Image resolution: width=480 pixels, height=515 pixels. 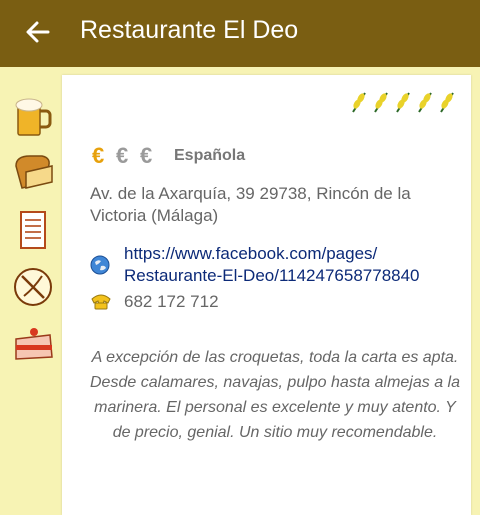 I want to click on gluten-free-icon, so click(x=32, y=286).